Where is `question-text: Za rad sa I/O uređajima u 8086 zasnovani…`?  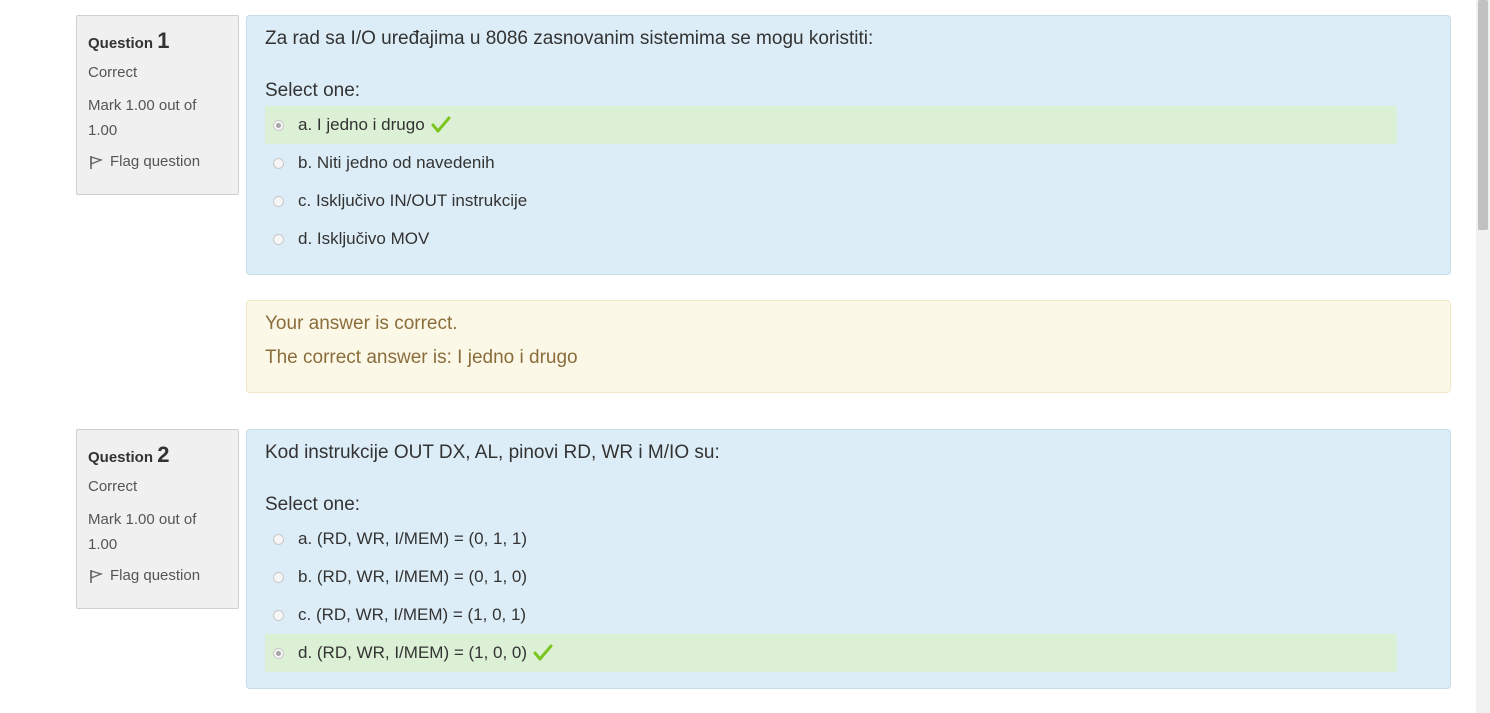 question-text: Za rad sa I/O uređajima u 8086 zasnovani… is located at coordinates (569, 38).